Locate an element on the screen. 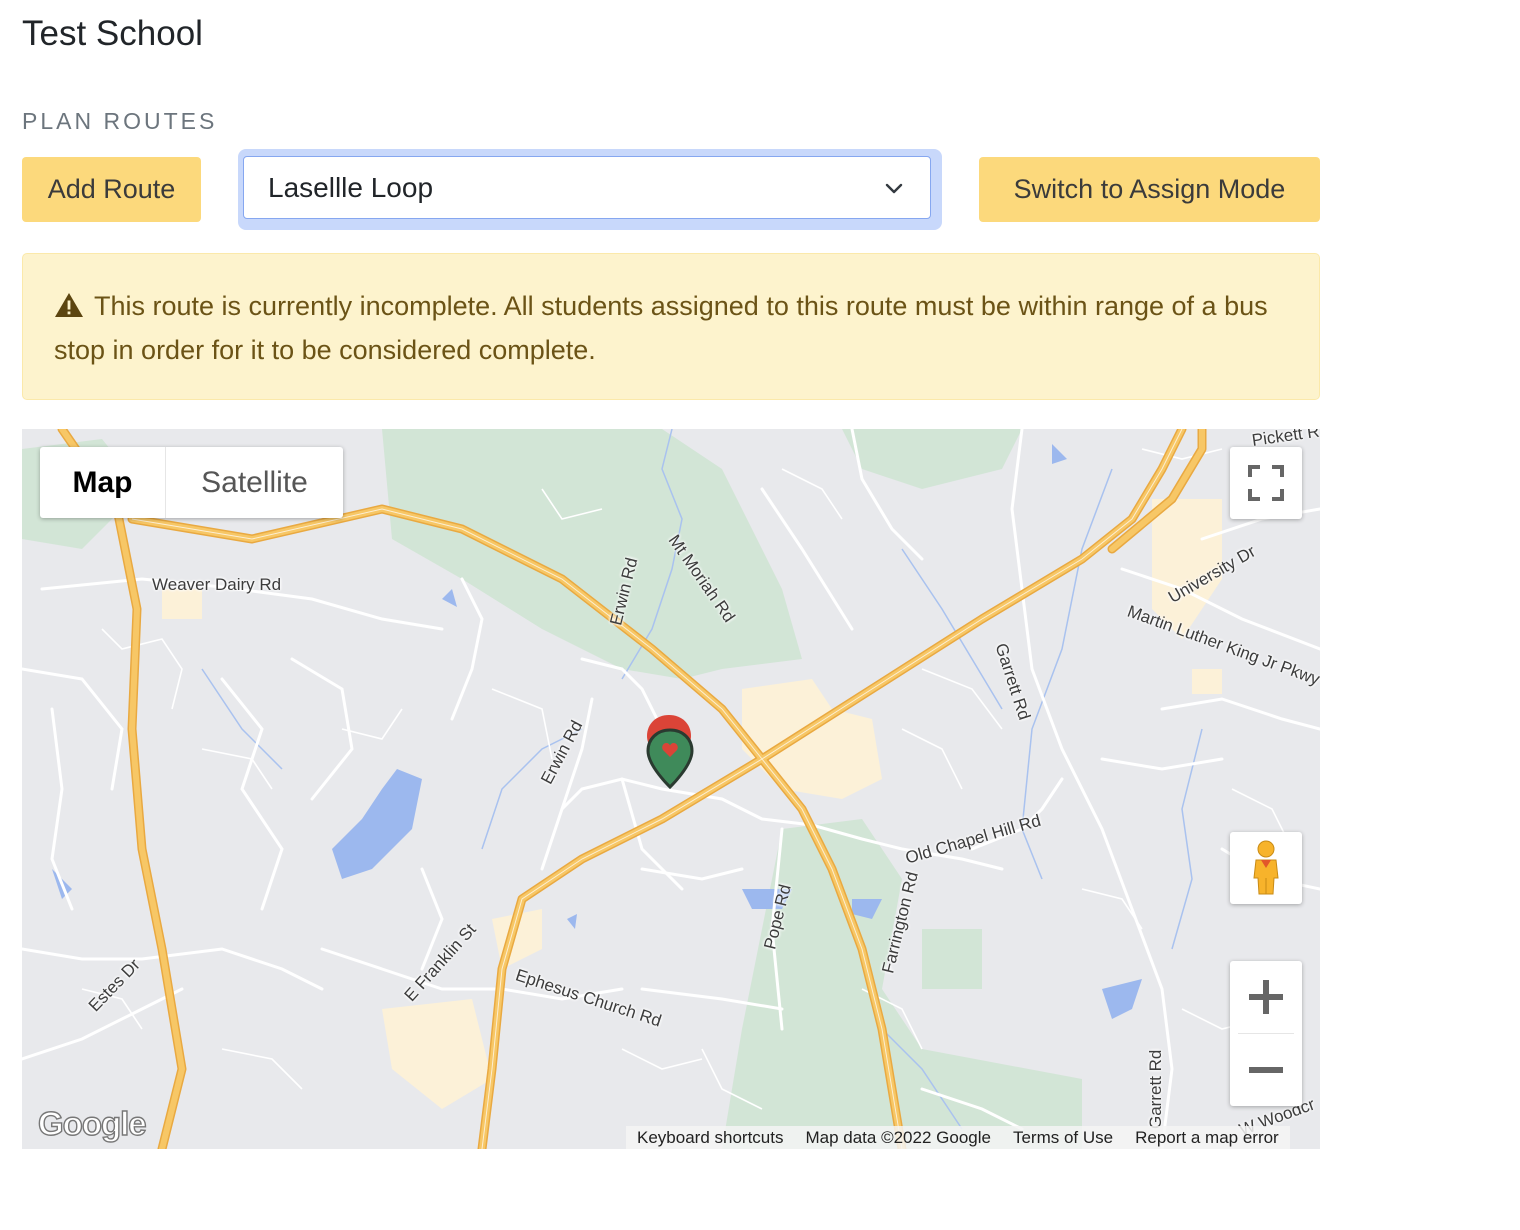  switch-assign-mode-button: Switch to Assign Mode is located at coordinates (1149, 189).